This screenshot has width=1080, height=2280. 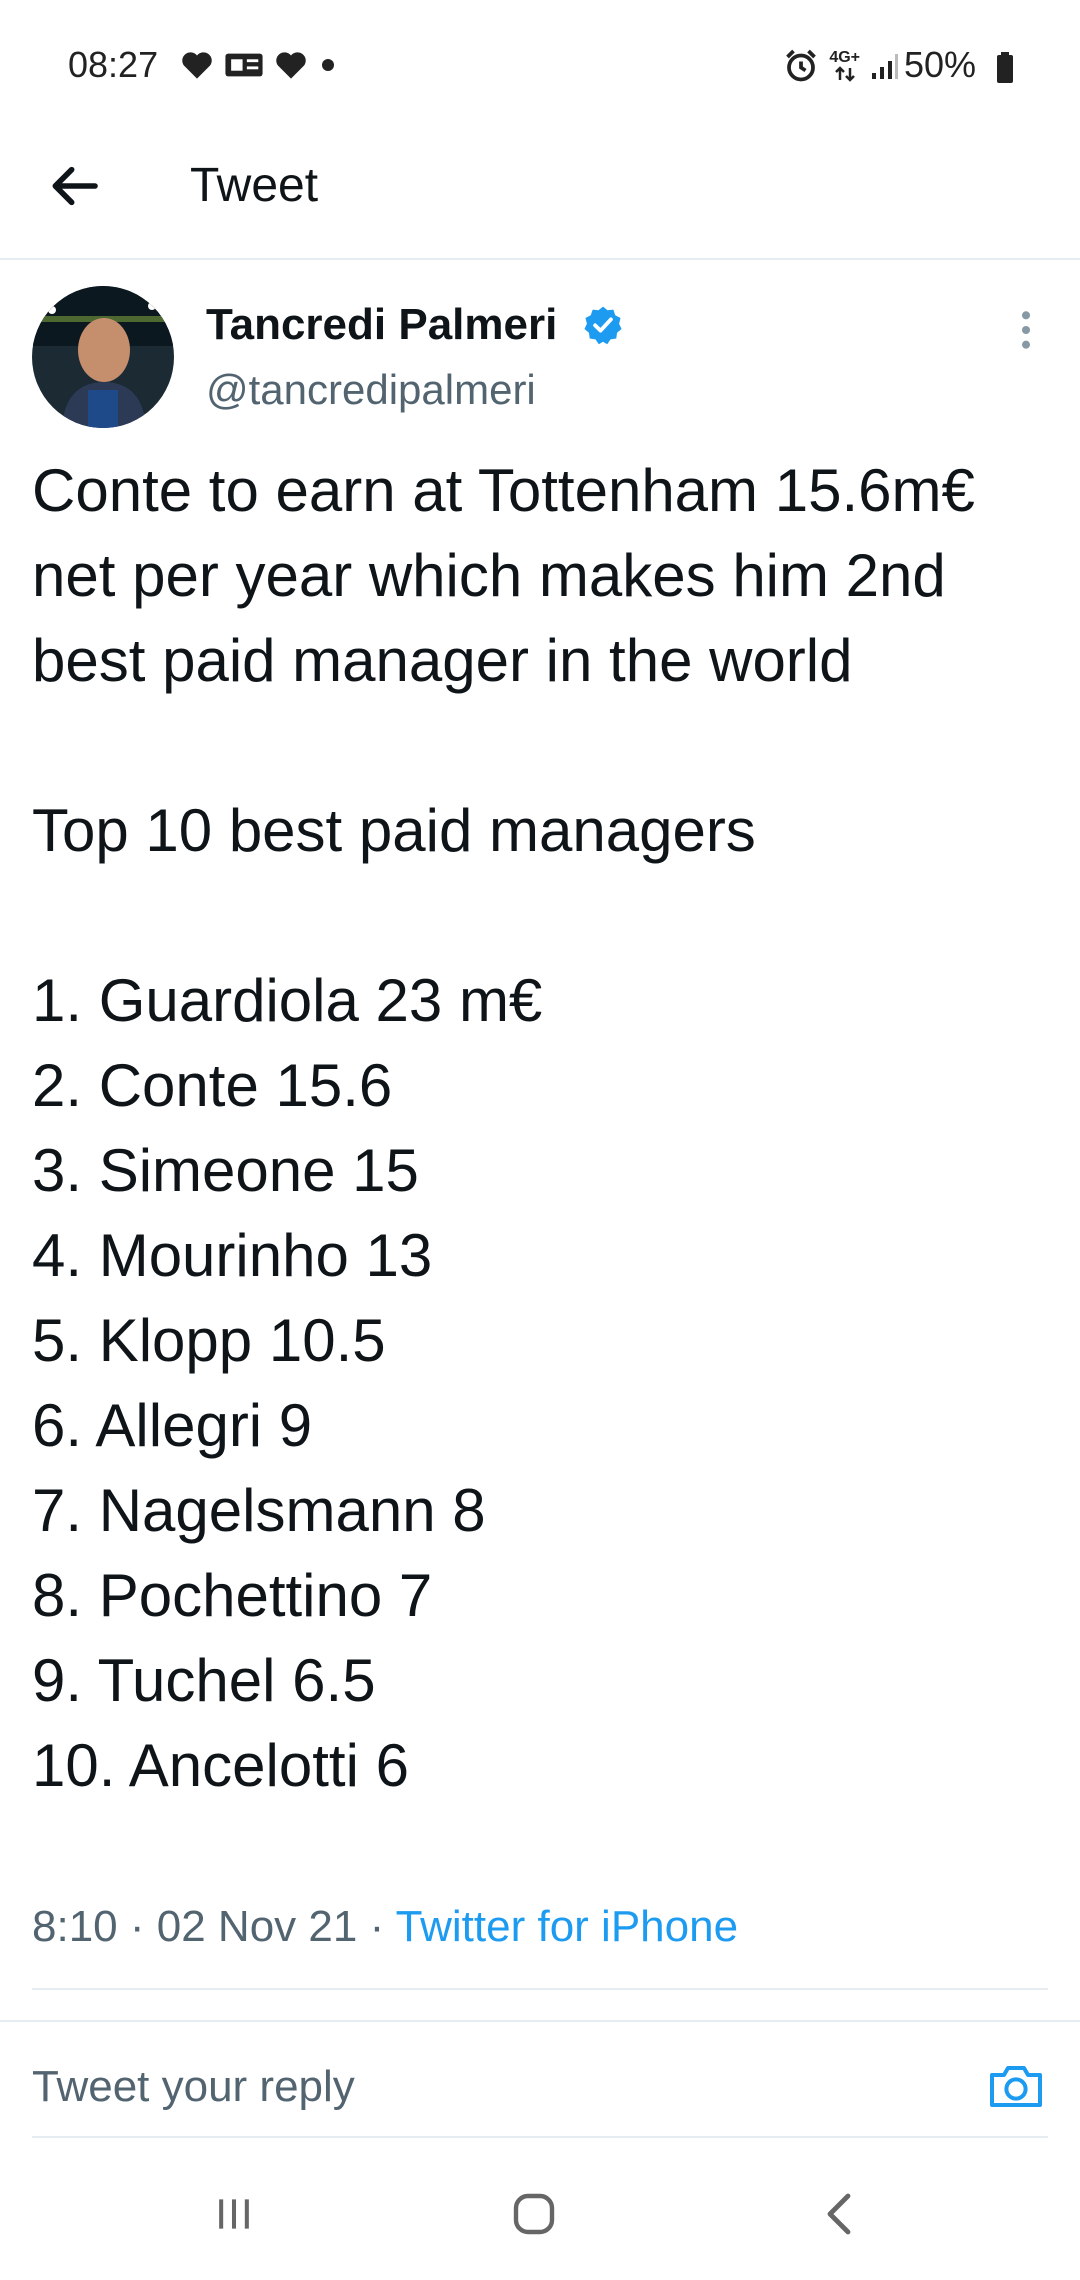 What do you see at coordinates (540, 259) in the screenshot?
I see `header-divider` at bounding box center [540, 259].